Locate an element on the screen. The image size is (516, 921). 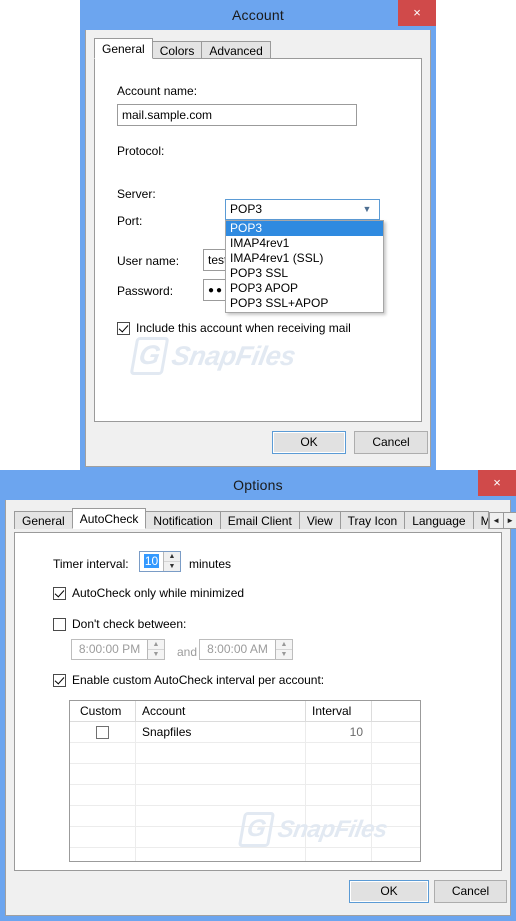
row-custom-cell is located at coordinates (103, 732).